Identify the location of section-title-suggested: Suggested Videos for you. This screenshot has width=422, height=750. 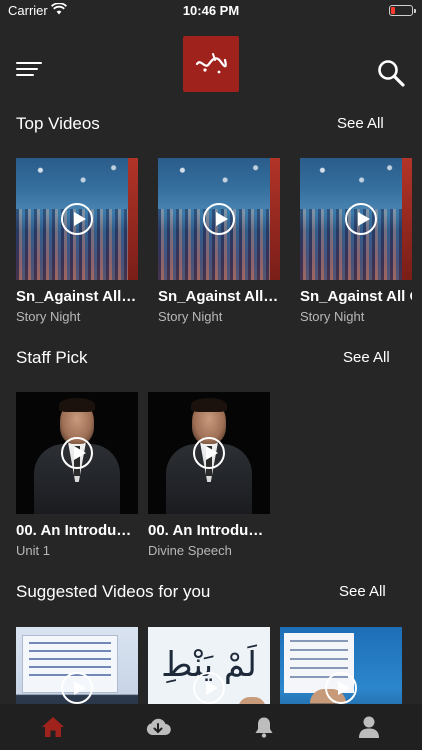
(113, 591).